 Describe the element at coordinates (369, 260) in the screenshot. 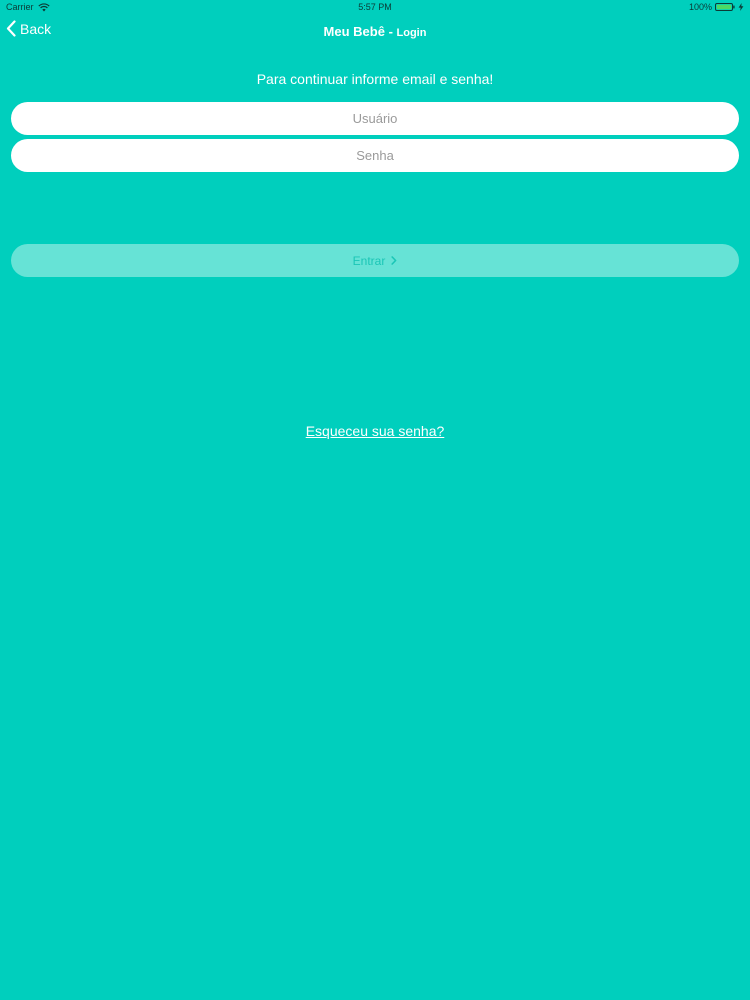

I see `enter-label: Entrar` at that location.